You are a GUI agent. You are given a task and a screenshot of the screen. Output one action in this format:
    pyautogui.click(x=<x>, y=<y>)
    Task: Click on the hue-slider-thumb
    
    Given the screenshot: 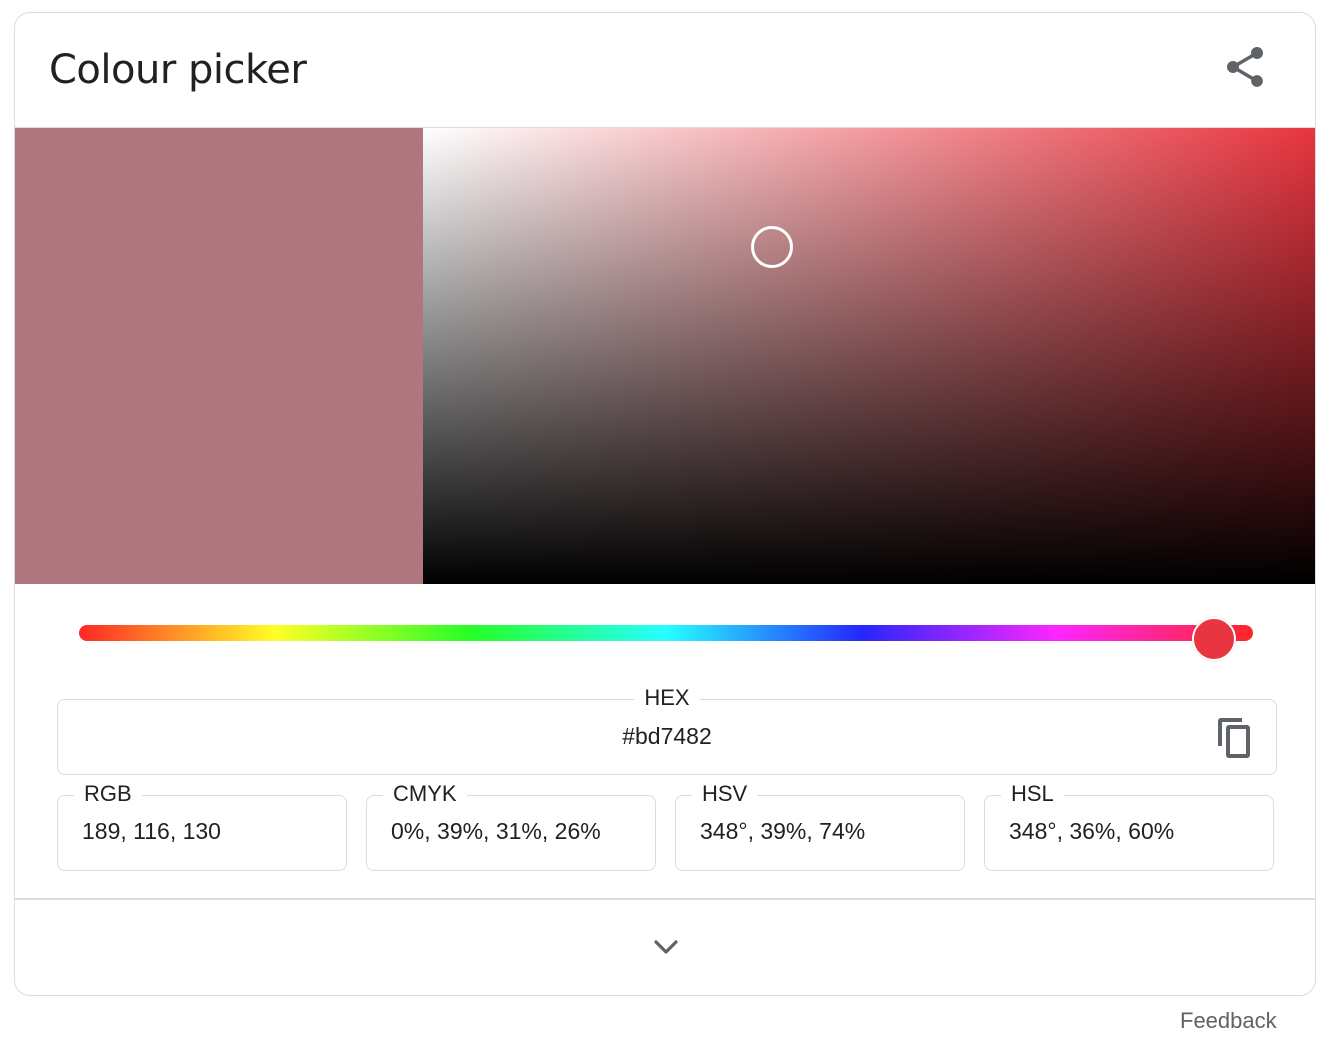 What is the action you would take?
    pyautogui.click(x=1213, y=639)
    